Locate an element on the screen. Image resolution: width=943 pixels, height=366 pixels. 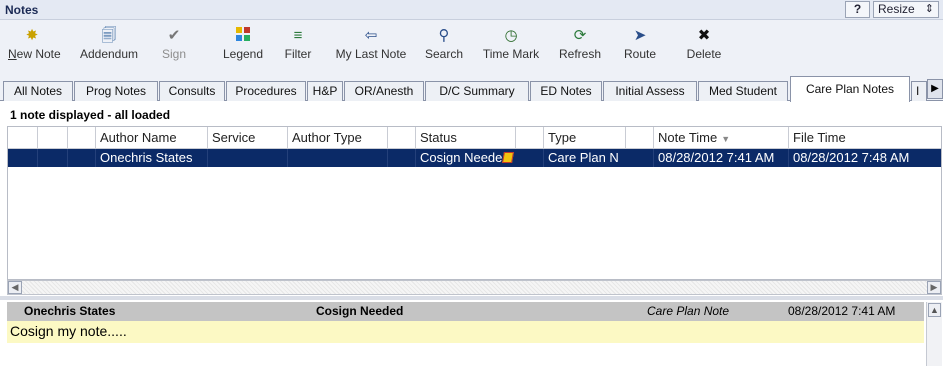
legend-icon is located at coordinates (243, 35).